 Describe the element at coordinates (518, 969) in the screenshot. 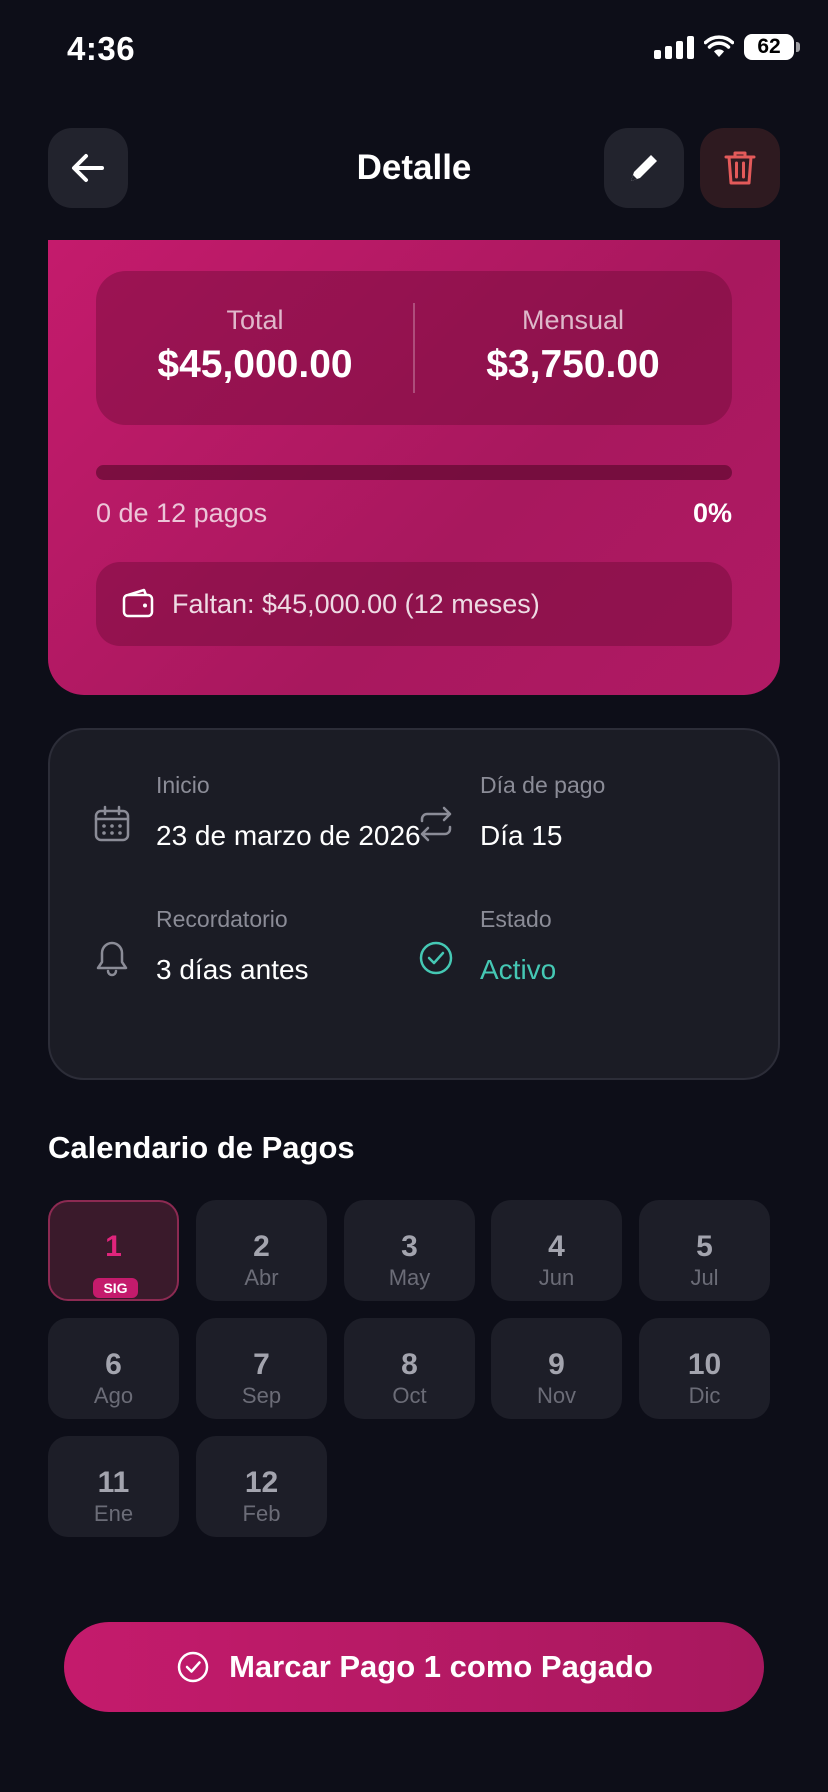

I see `status-value: Activo` at that location.